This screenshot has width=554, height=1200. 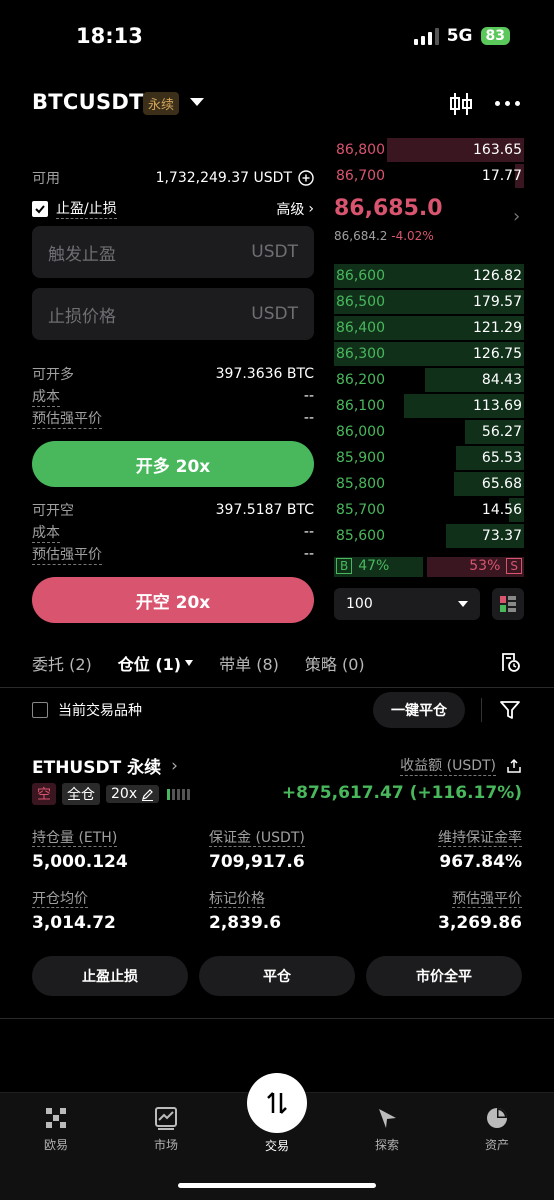 I want to click on pnl-header: 收益额 (USDT), so click(x=461, y=765).